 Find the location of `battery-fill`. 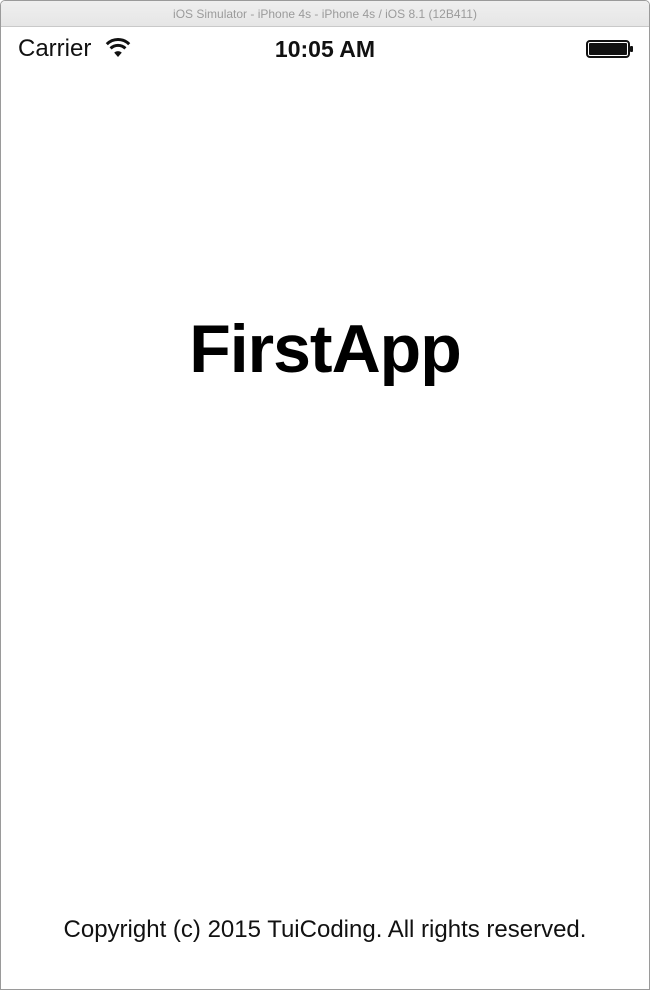

battery-fill is located at coordinates (608, 49).